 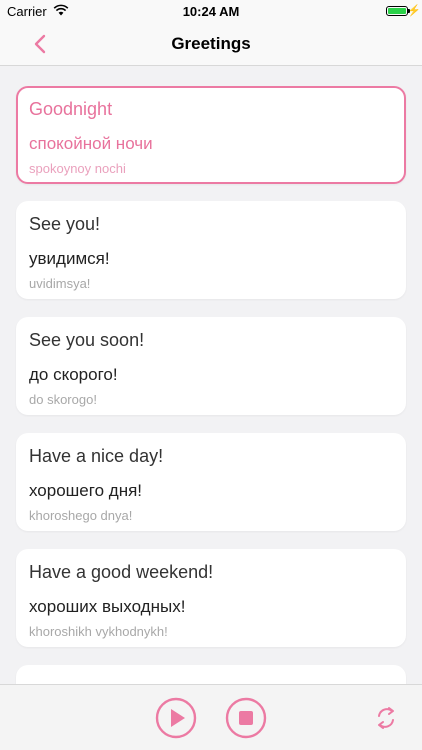 What do you see at coordinates (121, 572) in the screenshot?
I see `english-text: Have a good weekend!` at bounding box center [121, 572].